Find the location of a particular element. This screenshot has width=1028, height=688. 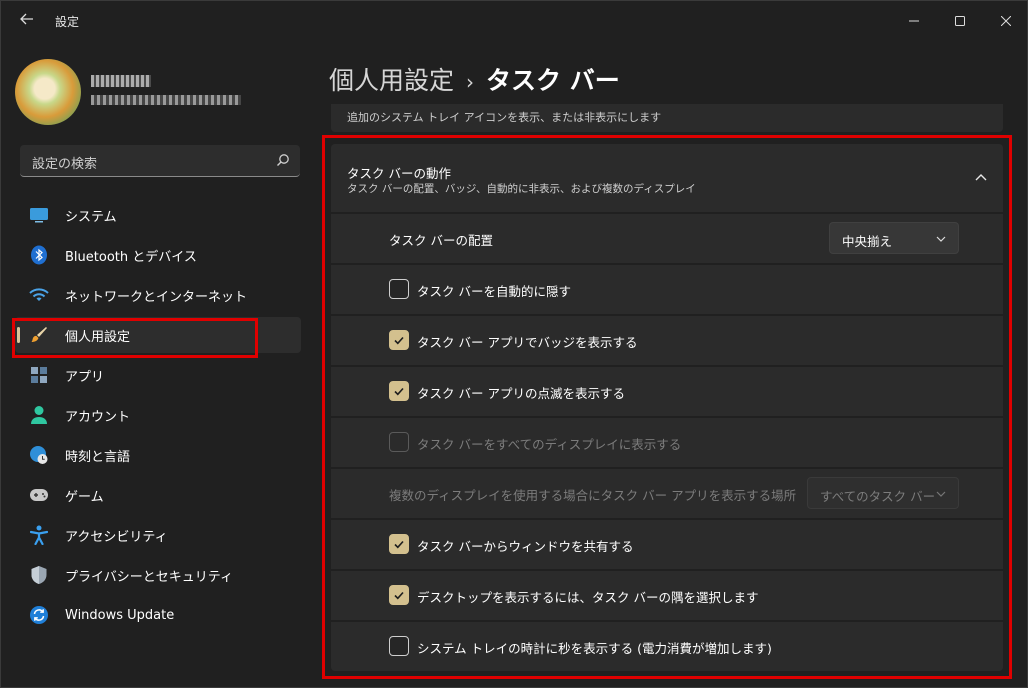

all-displays-label: タスク バーをすべてのディスプレイに表示する is located at coordinates (549, 444).